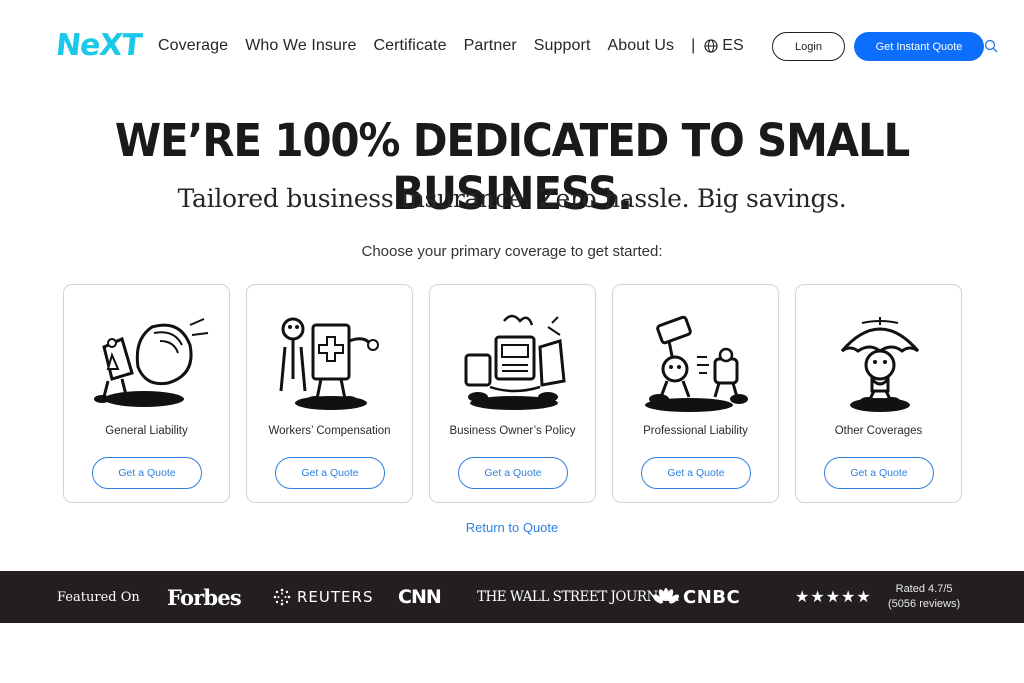  Describe the element at coordinates (409, 46) in the screenshot. I see `nav-certificate: Certificate` at that location.